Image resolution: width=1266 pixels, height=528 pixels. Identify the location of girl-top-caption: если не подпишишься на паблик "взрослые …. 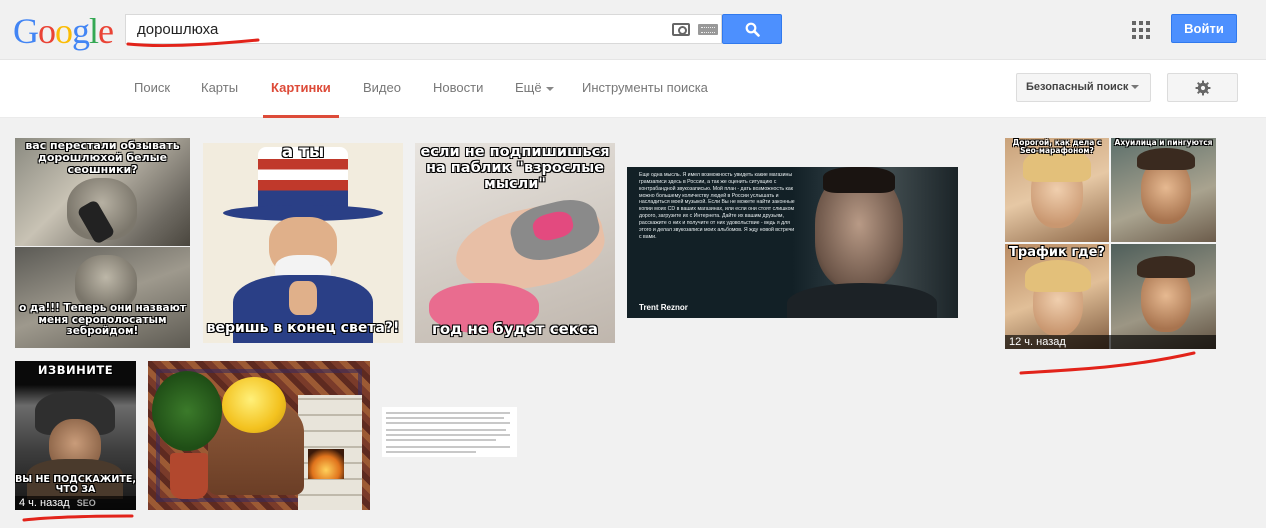
(515, 168).